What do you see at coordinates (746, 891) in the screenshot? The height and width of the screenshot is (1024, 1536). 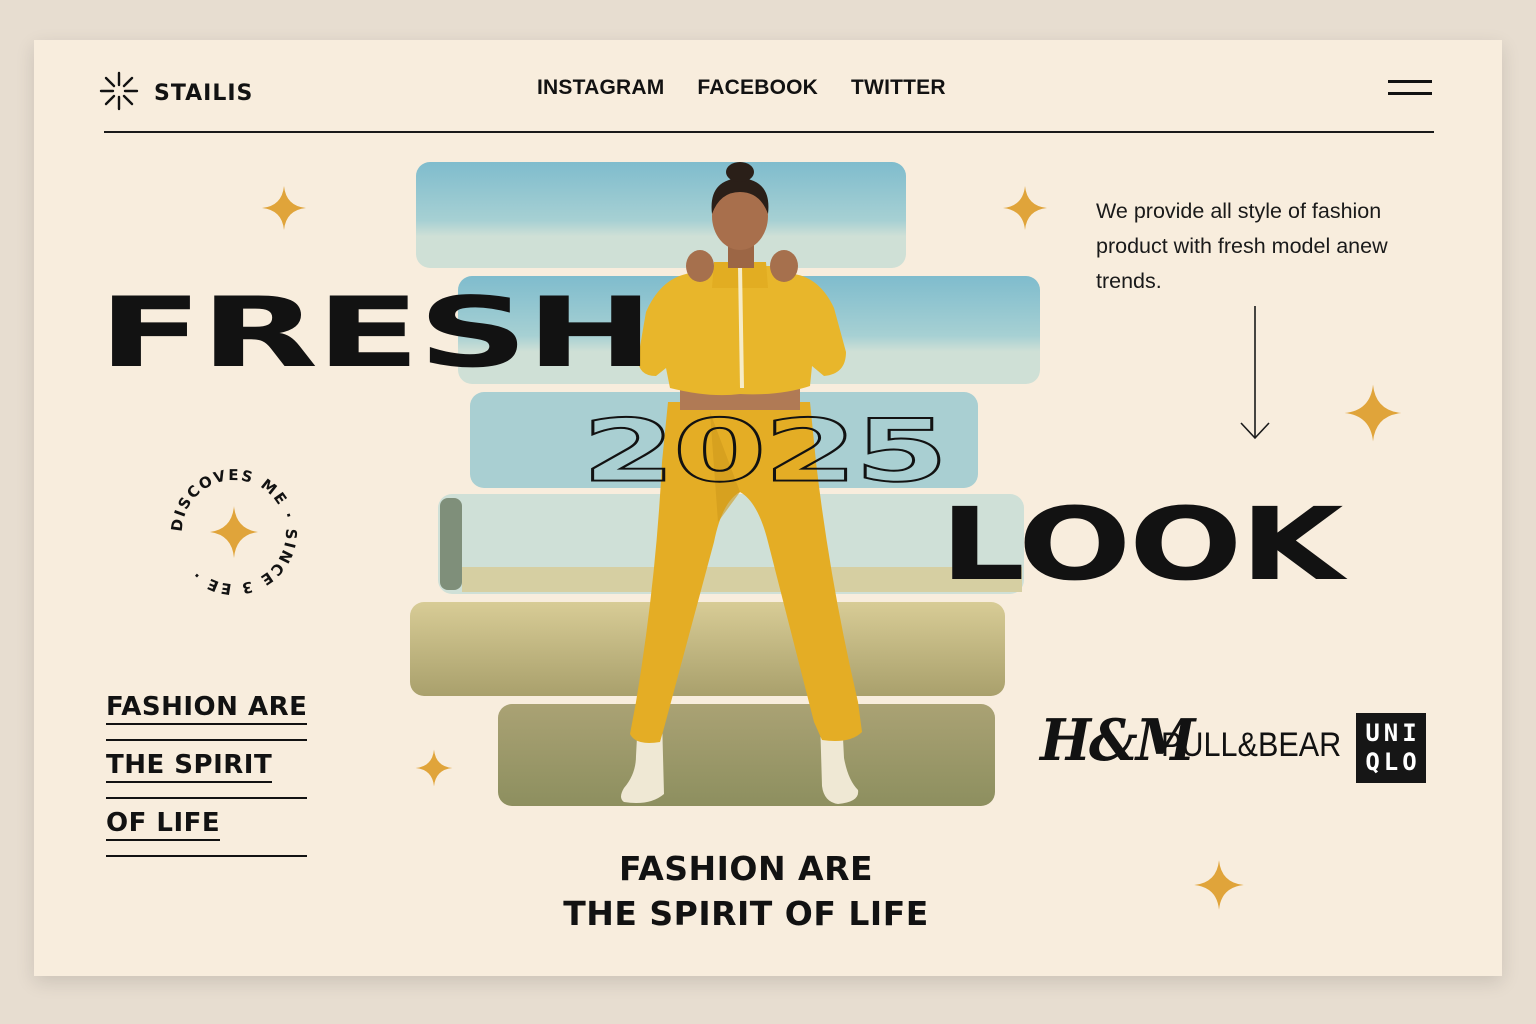 I see `tagline-bottom: FASHION ARE THE SPIRIT OF LIFE` at bounding box center [746, 891].